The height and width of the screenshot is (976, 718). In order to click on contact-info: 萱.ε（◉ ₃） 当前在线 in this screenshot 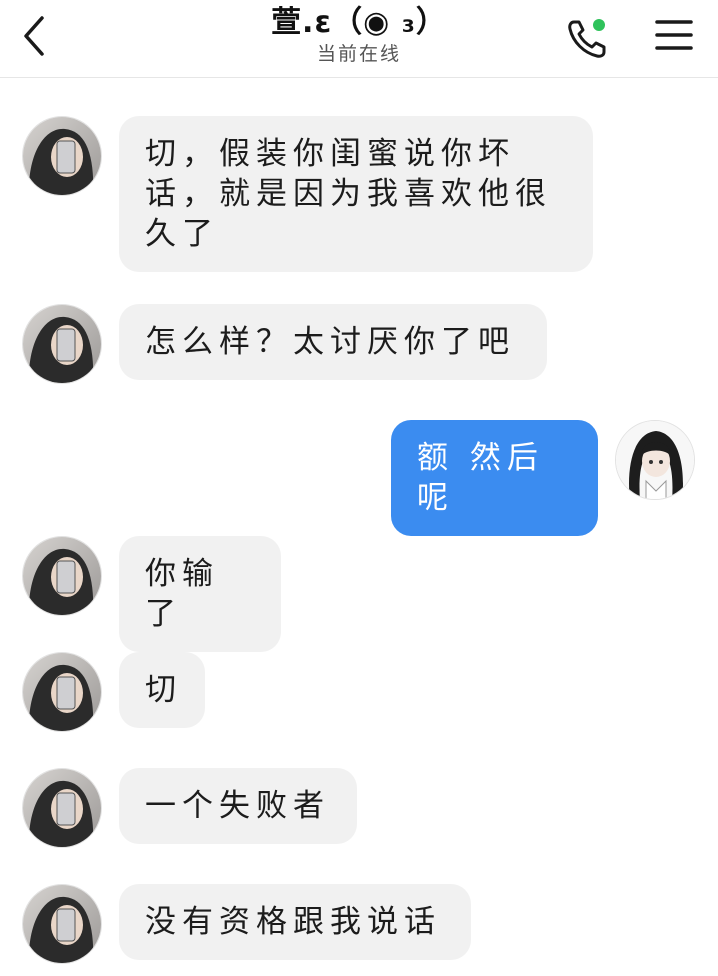, I will do `click(359, 35)`.